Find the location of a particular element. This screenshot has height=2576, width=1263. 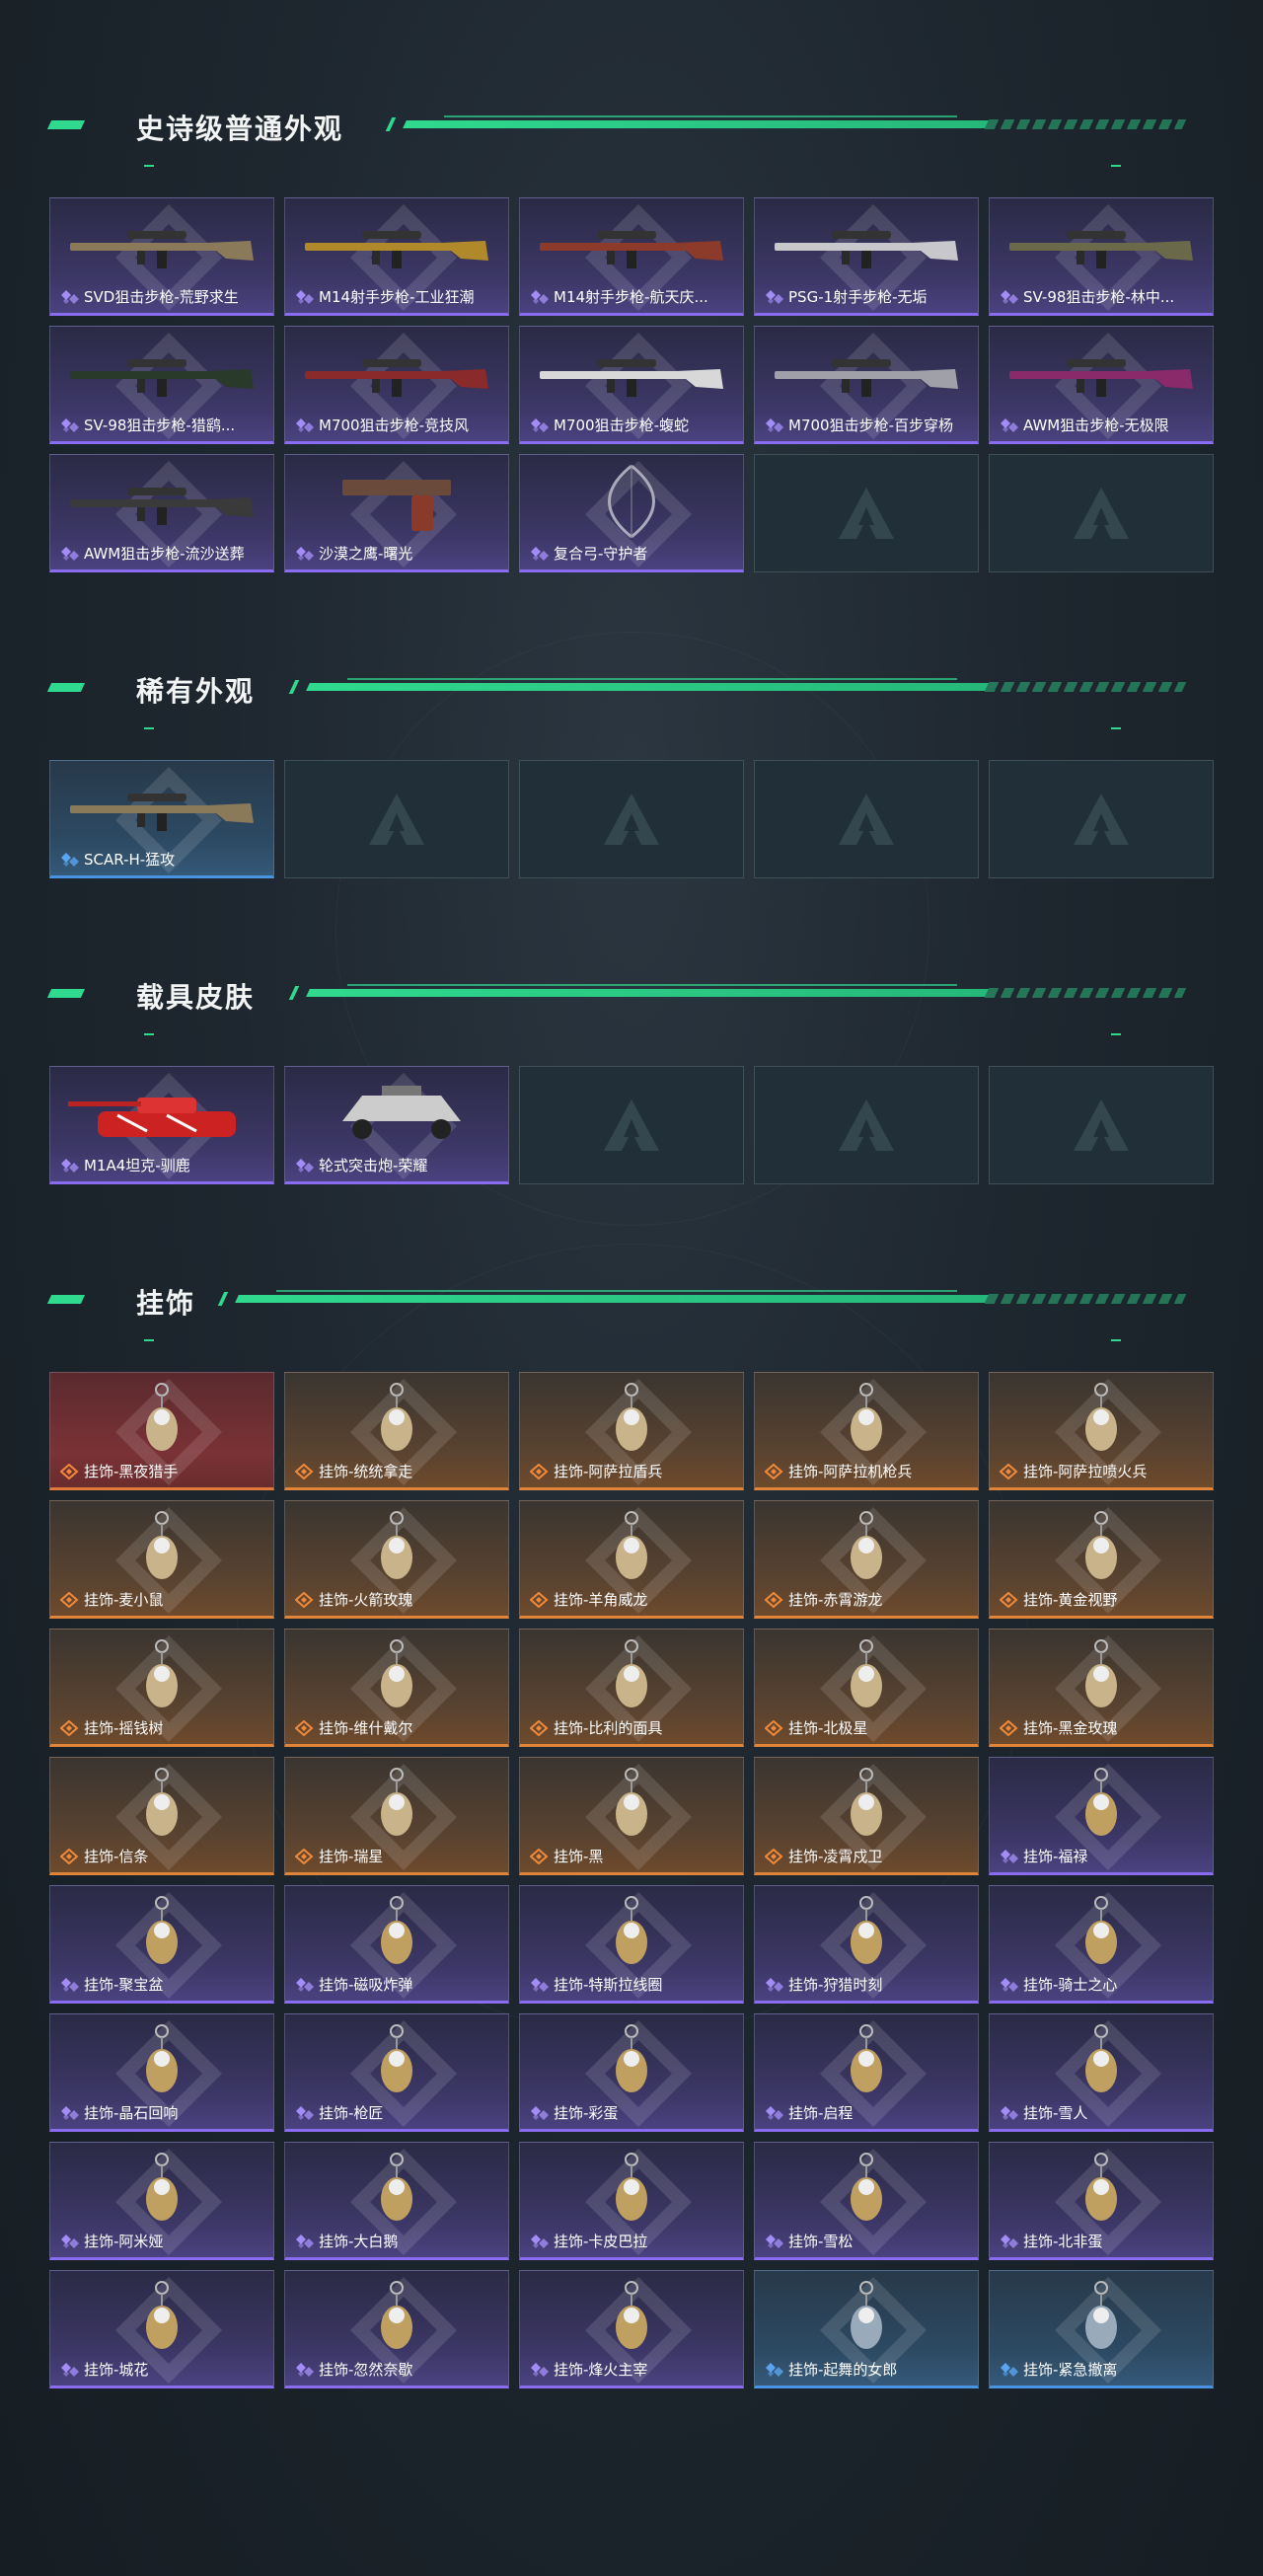

item-card: 挂饰-雪人 is located at coordinates (1101, 2072).